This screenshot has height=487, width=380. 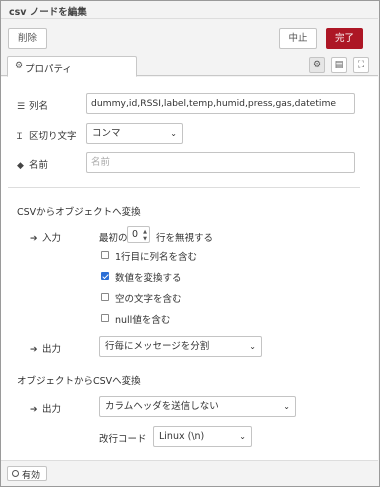 I want to click on option-parse-numbers-checkbox, so click(x=105, y=276).